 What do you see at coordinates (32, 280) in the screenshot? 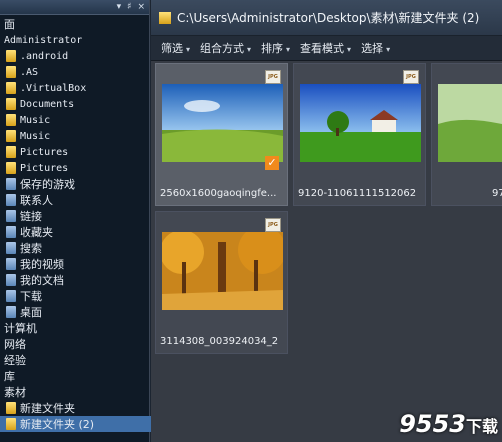
I see `tree-item: 我的文档` at bounding box center [32, 280].